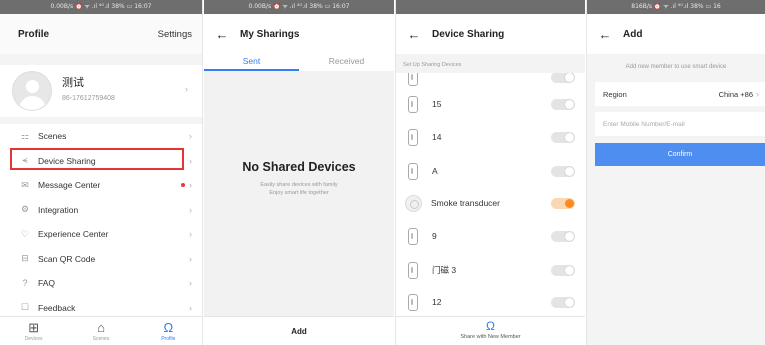 The image size is (765, 345). I want to click on device-name: 9, so click(434, 236).